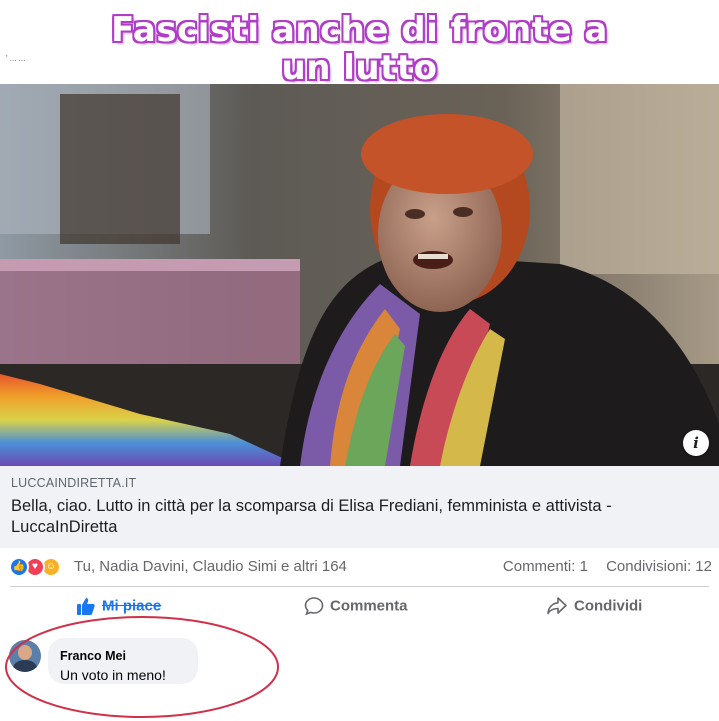  What do you see at coordinates (359, 30) in the screenshot?
I see `headline-line-1: Fascisti anche di fronte a` at bounding box center [359, 30].